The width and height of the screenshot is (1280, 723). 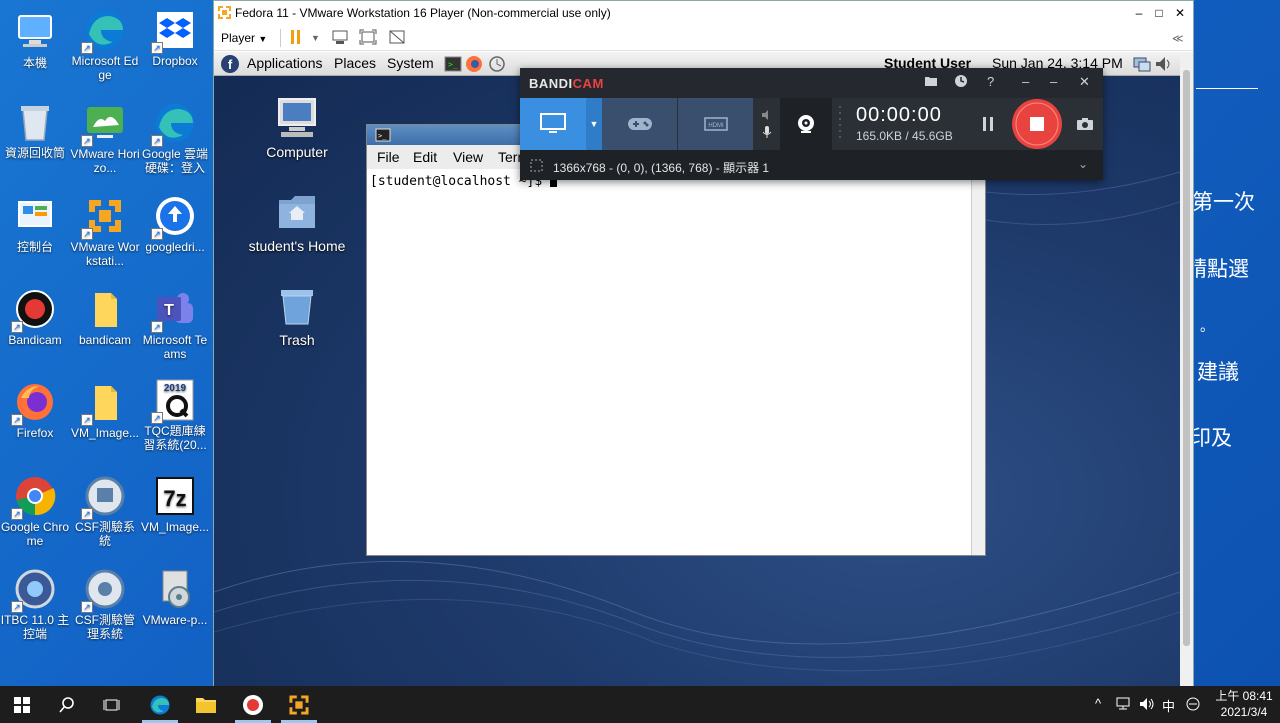 What do you see at coordinates (806, 124) in the screenshot?
I see `webcam-toggle` at bounding box center [806, 124].